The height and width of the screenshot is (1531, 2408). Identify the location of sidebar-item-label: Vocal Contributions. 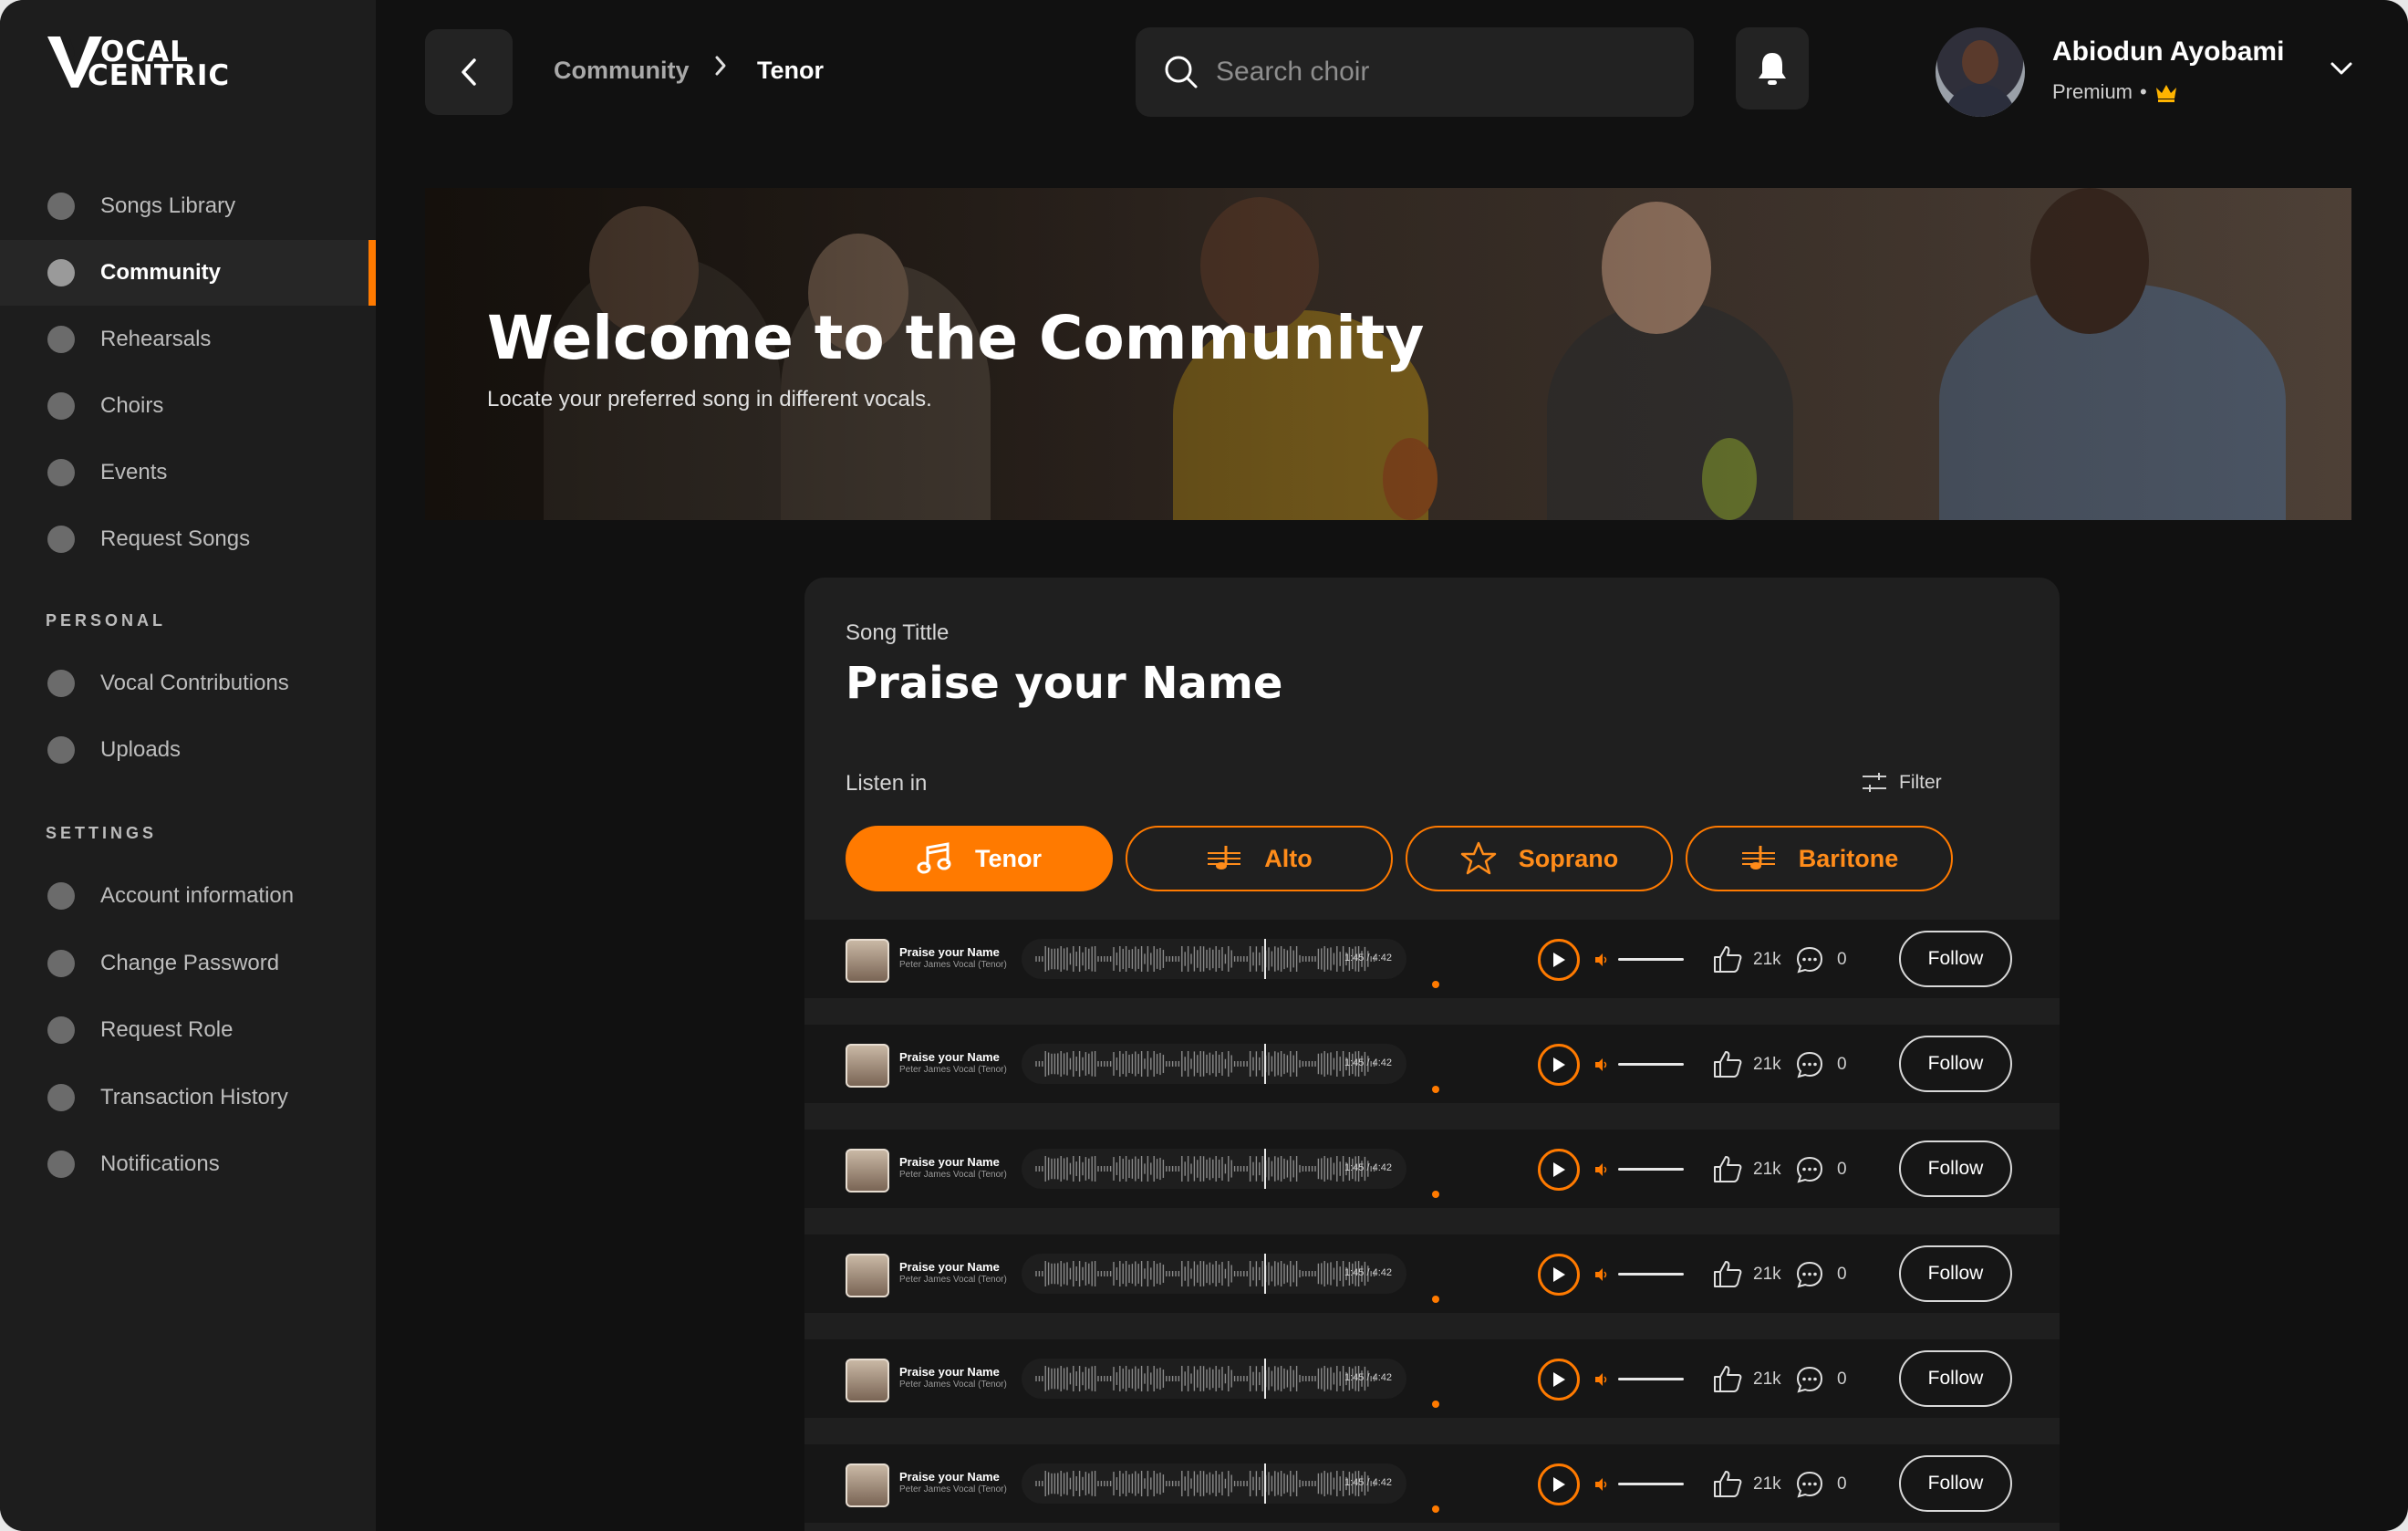
(194, 683).